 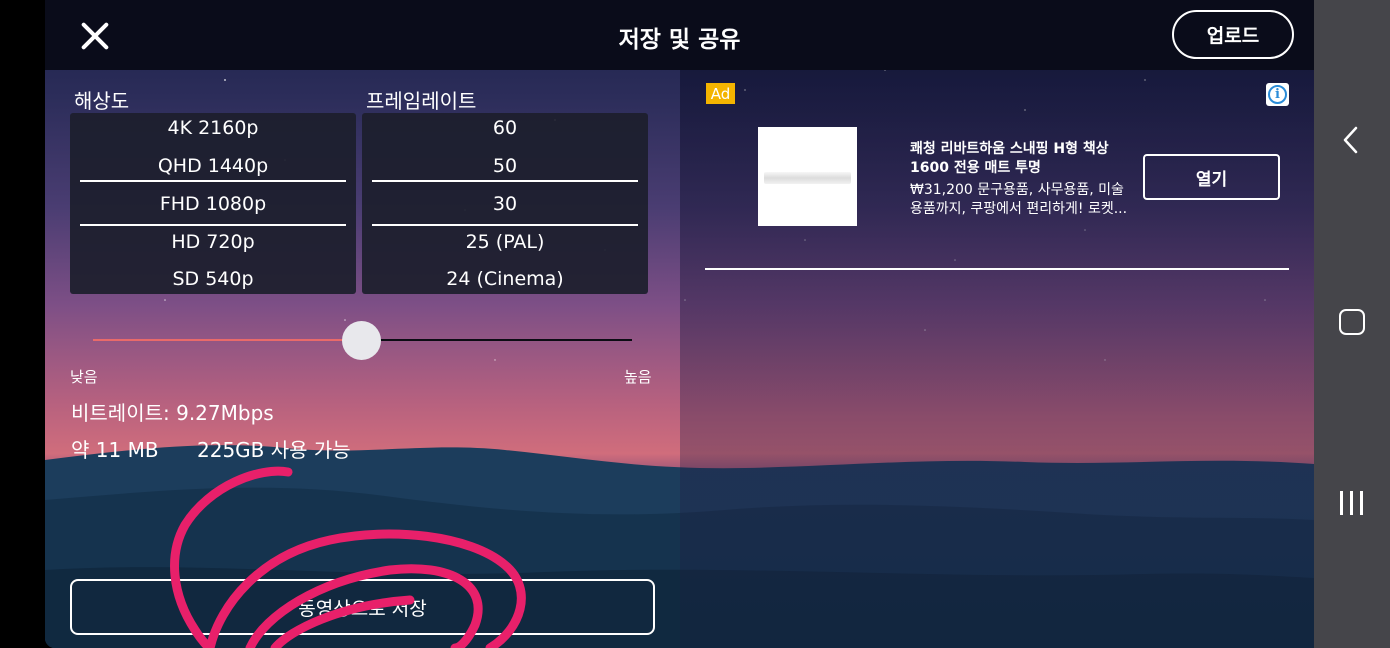 What do you see at coordinates (172, 413) in the screenshot?
I see `bitrate-text: 비트레이트: 9.27Mbps` at bounding box center [172, 413].